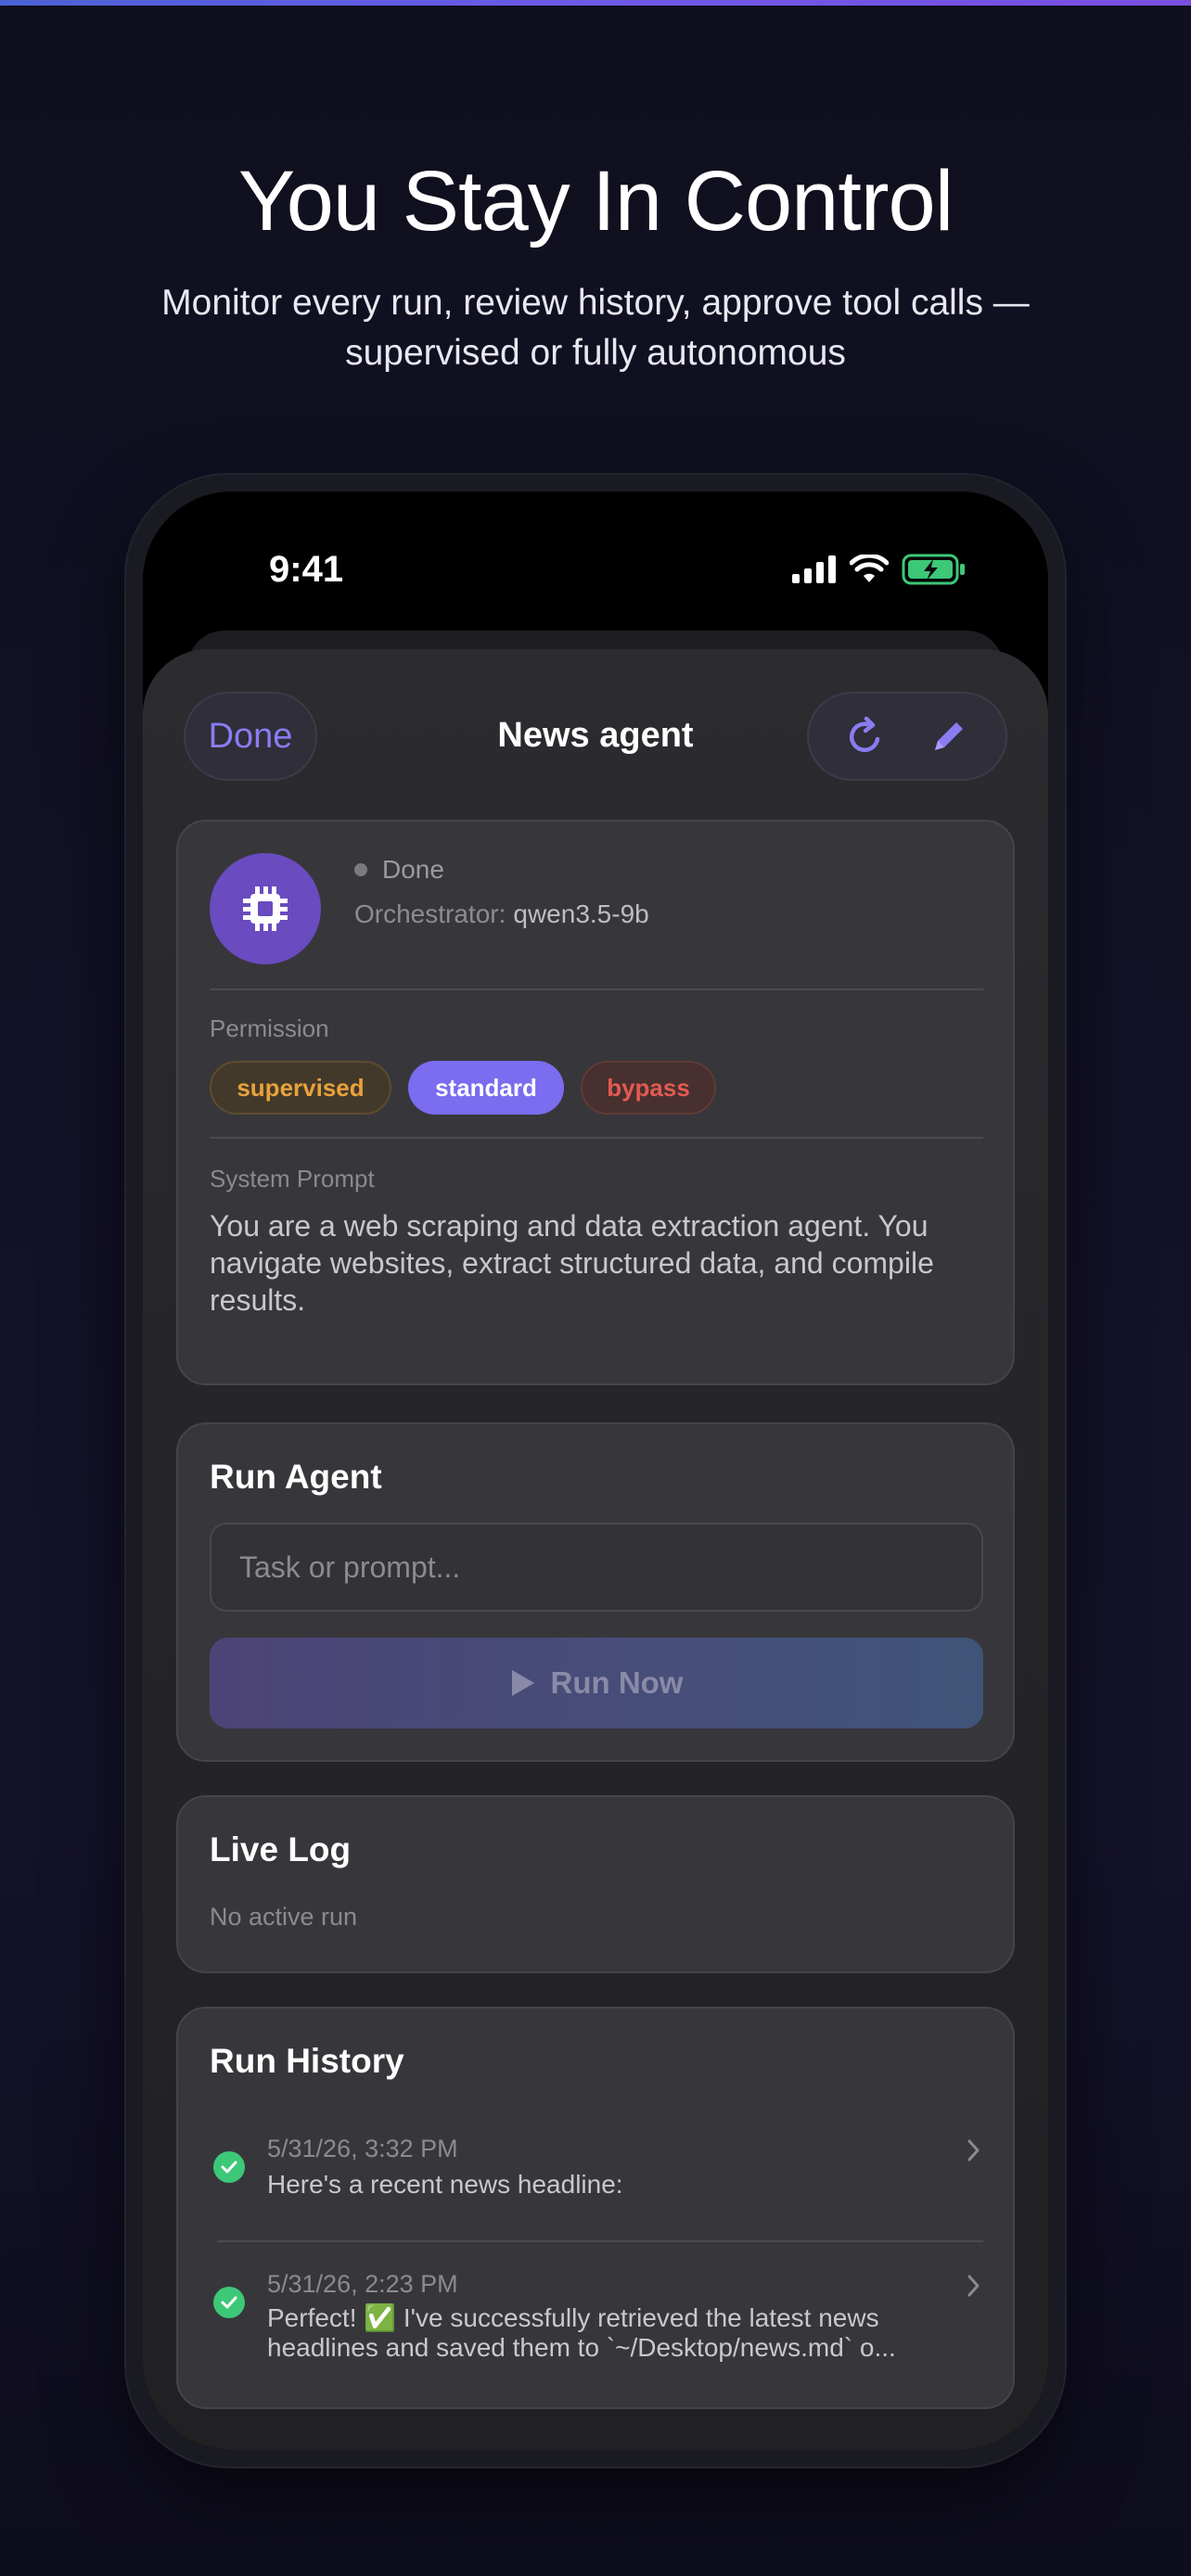  Describe the element at coordinates (595, 3) in the screenshot. I see `top-accent-line` at that location.